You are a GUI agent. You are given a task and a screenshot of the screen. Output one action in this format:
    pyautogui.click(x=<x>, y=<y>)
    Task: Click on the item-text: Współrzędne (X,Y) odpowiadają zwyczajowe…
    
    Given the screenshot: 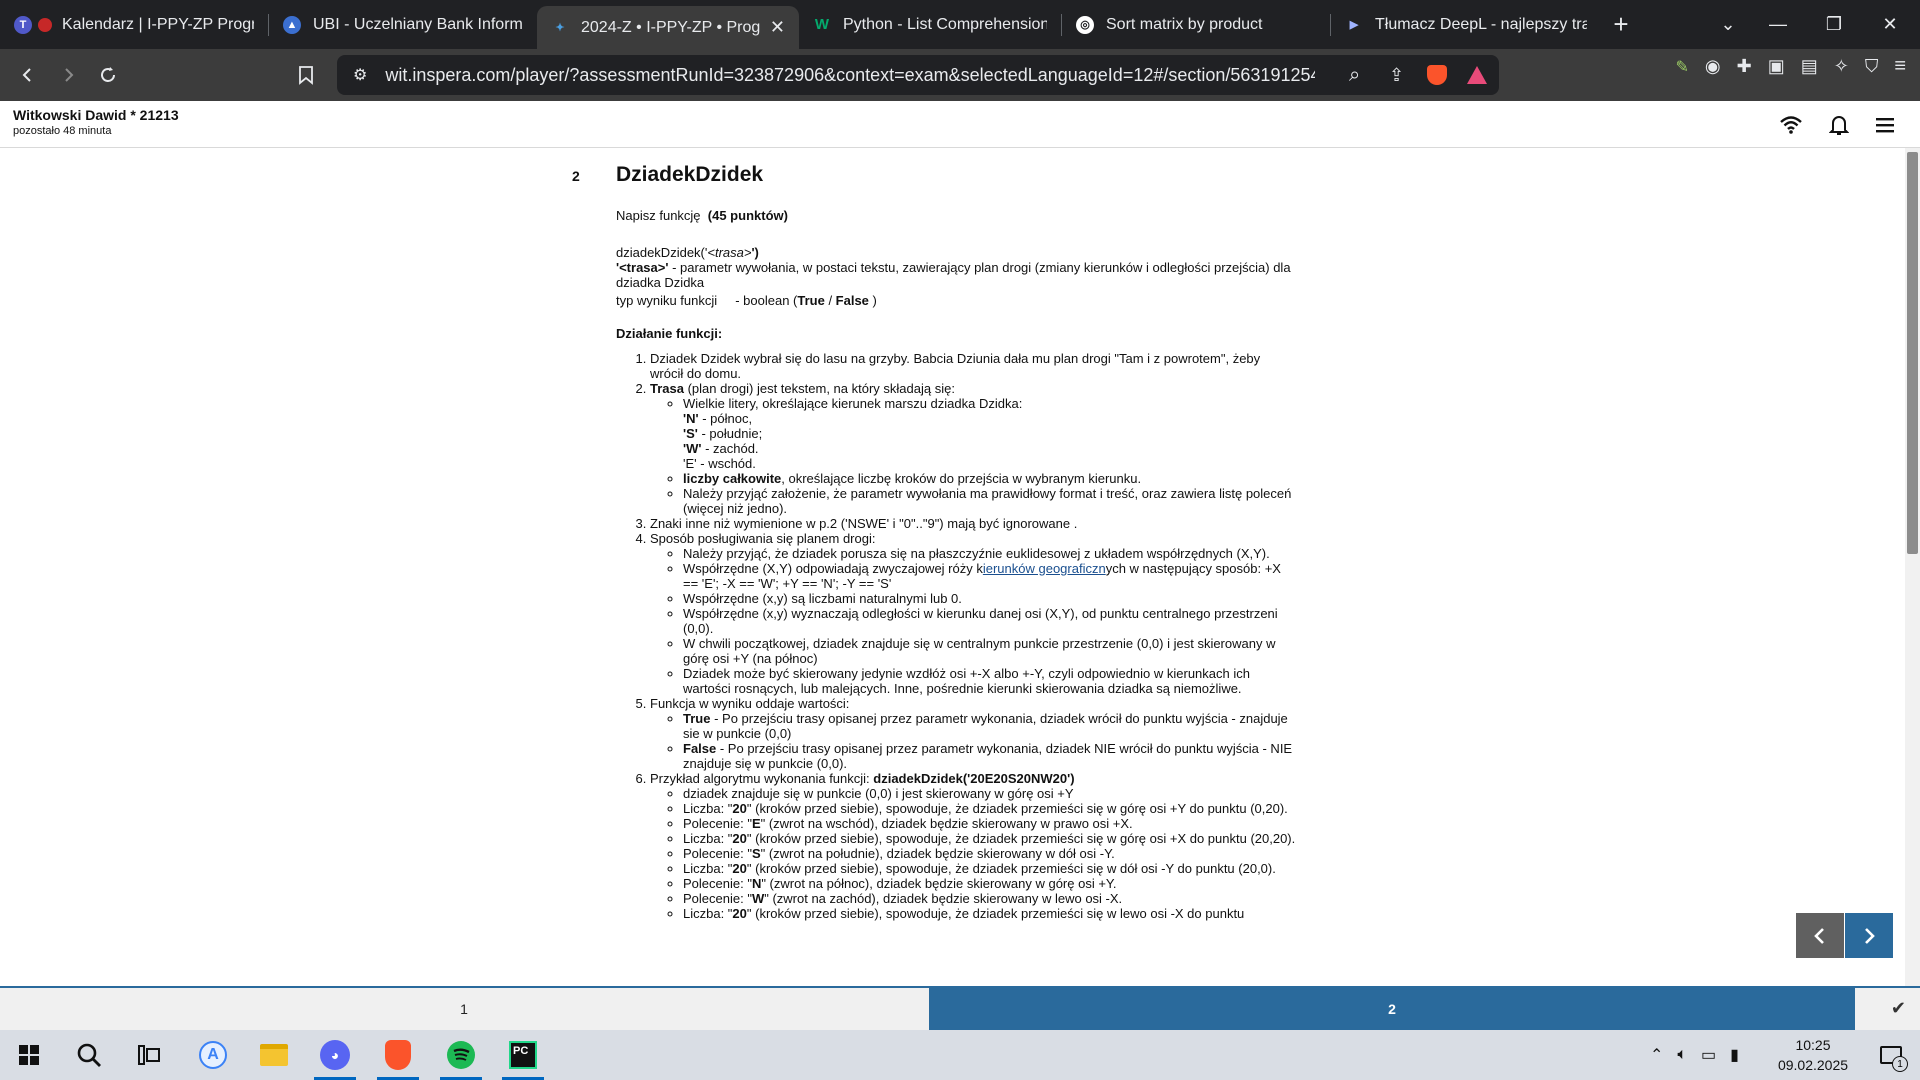 What is the action you would take?
    pyautogui.click(x=833, y=568)
    